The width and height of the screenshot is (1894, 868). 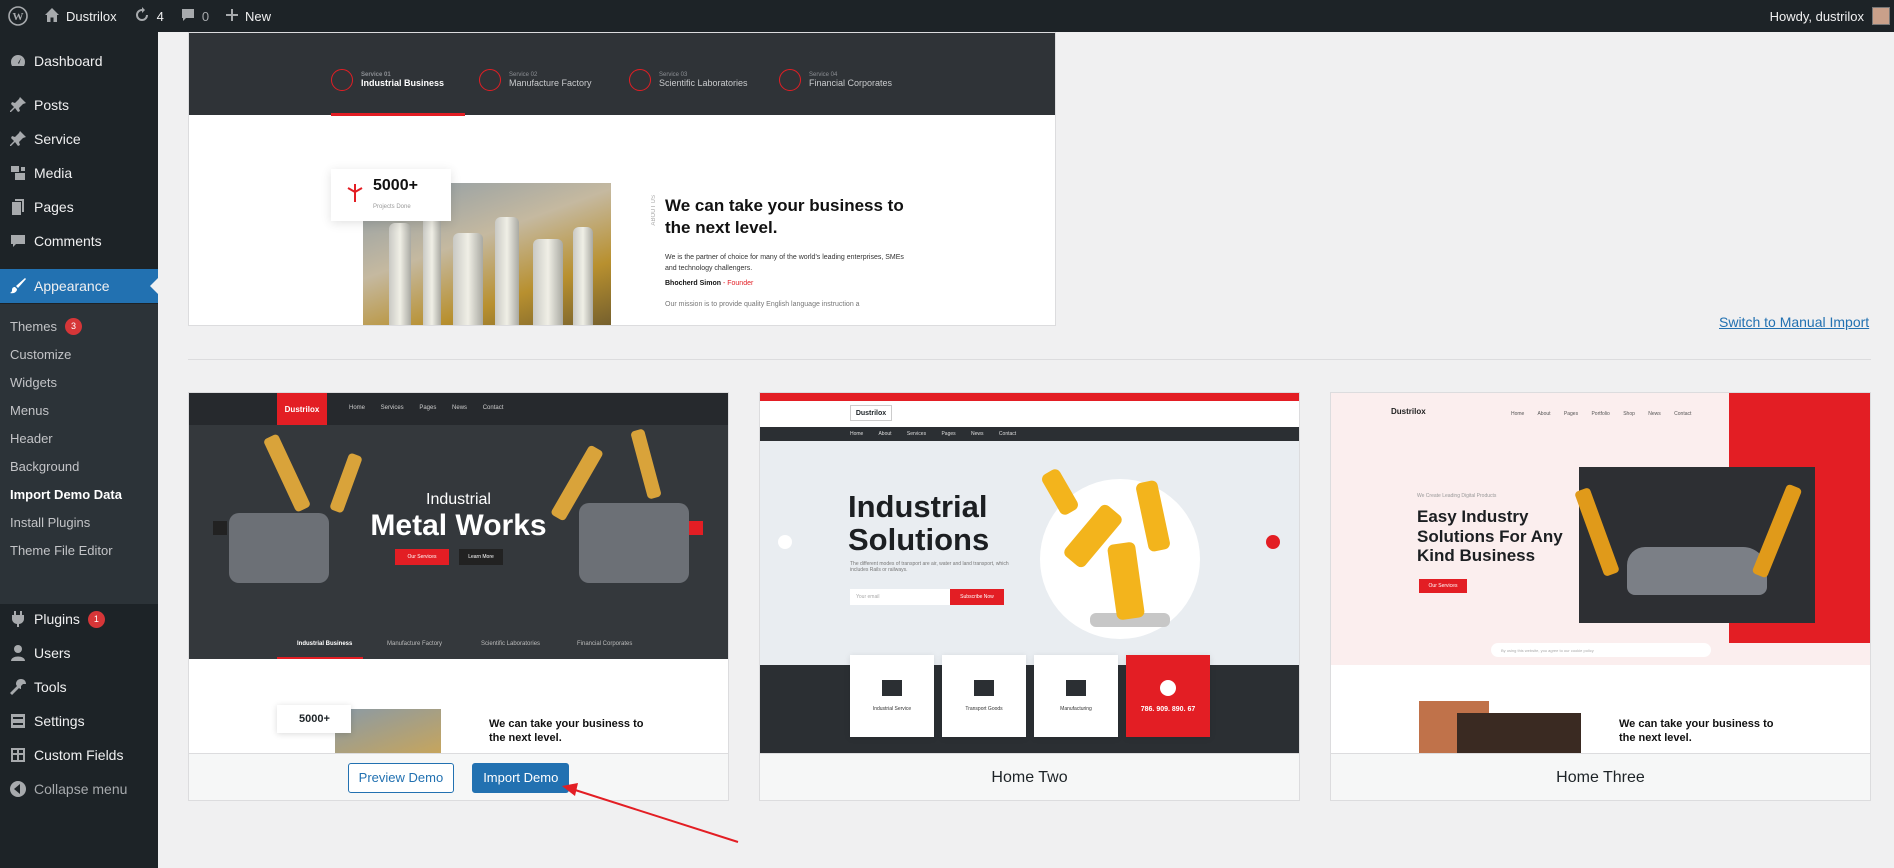 I want to click on wind-turbine-icon, so click(x=355, y=195).